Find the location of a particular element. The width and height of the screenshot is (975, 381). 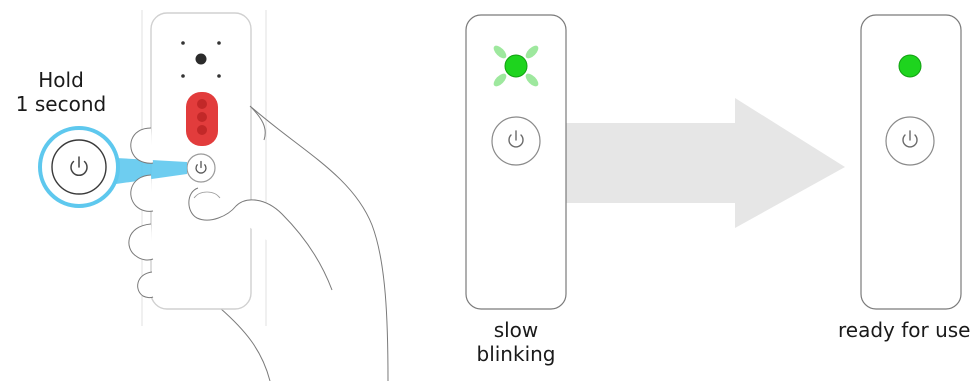

state-label-ready-for-use: ready for use is located at coordinates (904, 330).